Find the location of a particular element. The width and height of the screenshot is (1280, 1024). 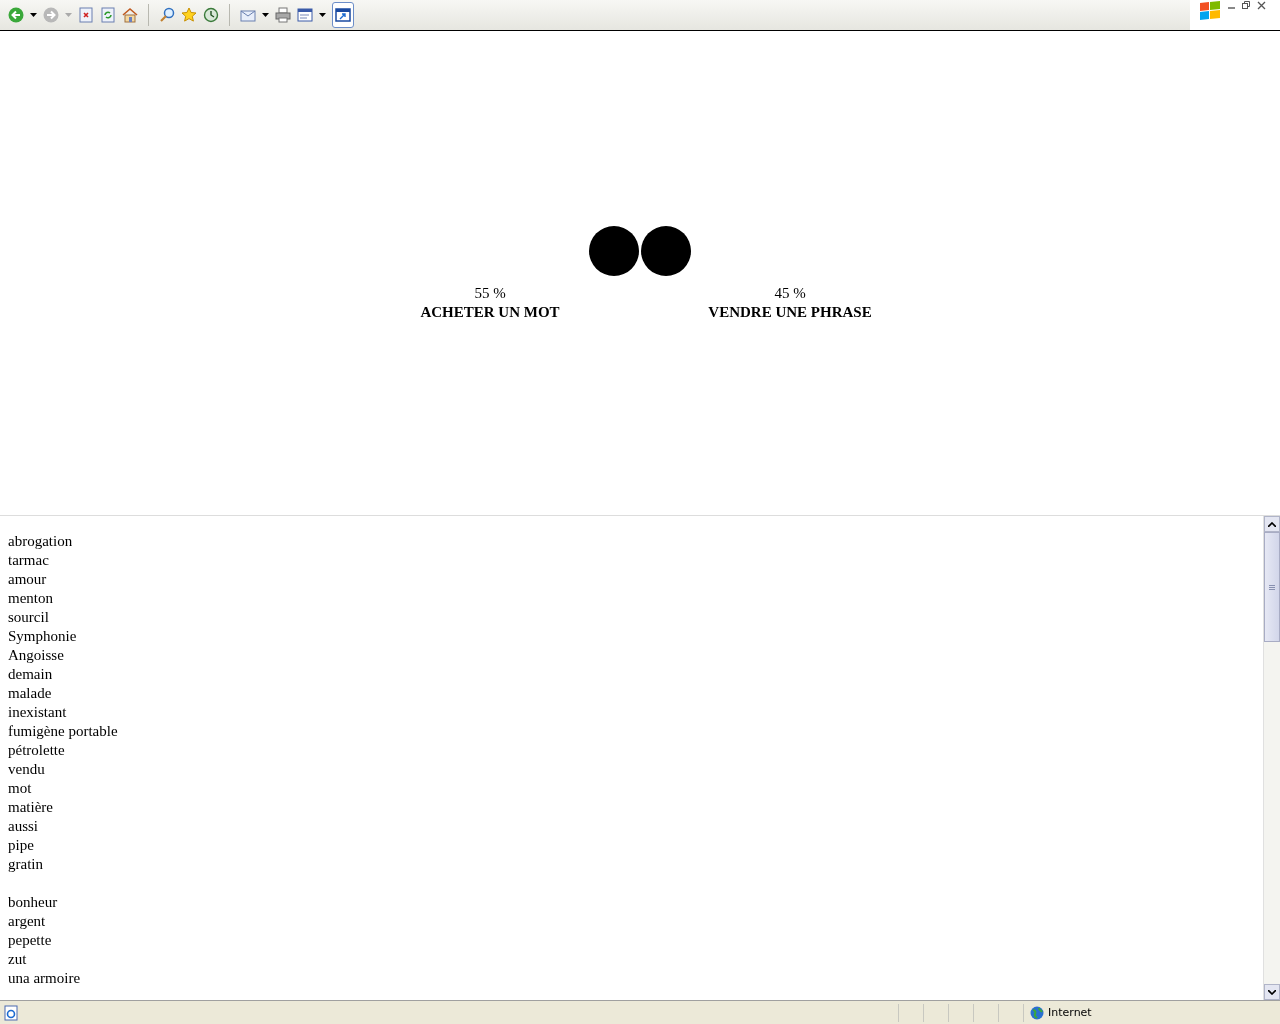

word-text: pepette is located at coordinates (30, 940).